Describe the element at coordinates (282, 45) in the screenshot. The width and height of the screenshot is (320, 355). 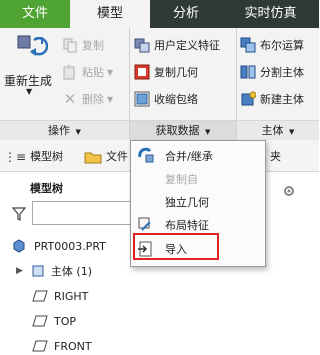
I see `boolean-operations-label: 布尔运算` at that location.